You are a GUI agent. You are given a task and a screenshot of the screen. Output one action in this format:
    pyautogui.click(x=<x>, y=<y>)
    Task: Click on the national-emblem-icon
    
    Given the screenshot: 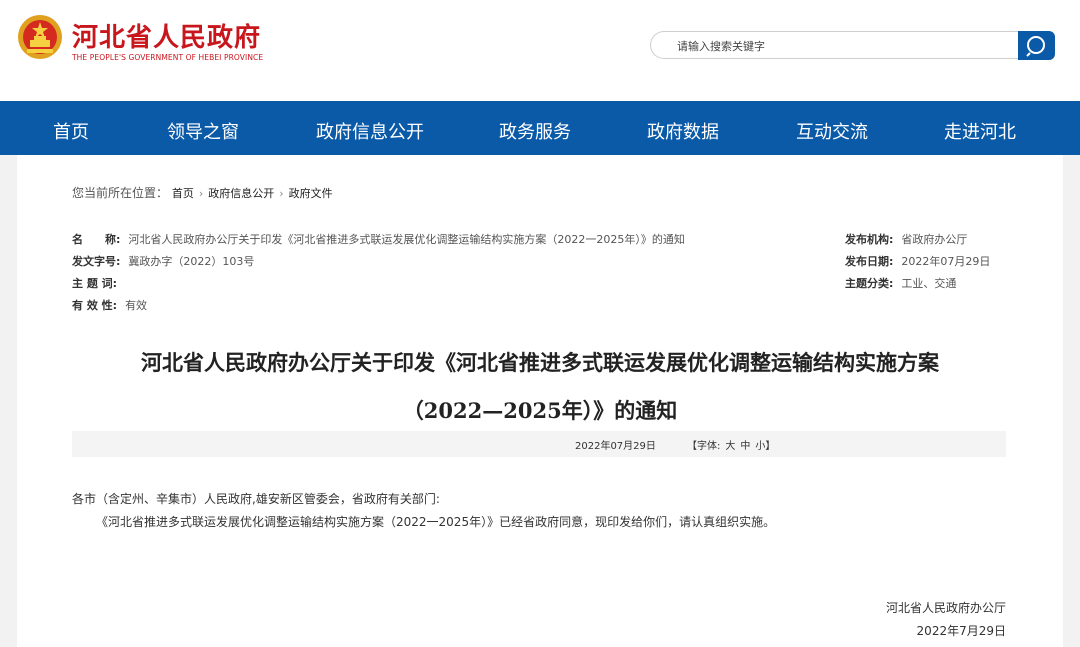 What is the action you would take?
    pyautogui.click(x=40, y=37)
    